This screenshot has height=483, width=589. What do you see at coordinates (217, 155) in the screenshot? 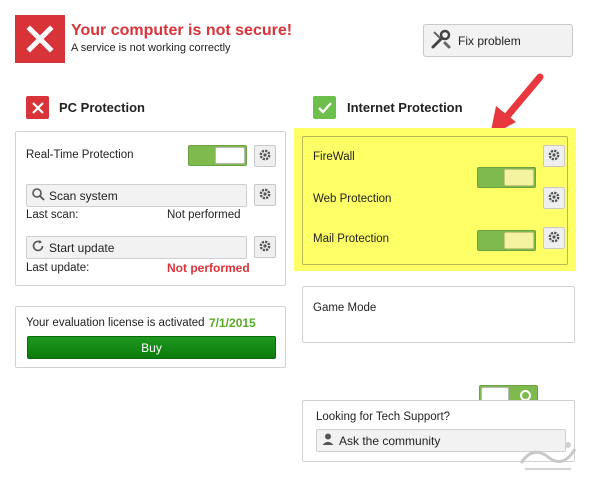
I see `realtime-protection-toggle` at bounding box center [217, 155].